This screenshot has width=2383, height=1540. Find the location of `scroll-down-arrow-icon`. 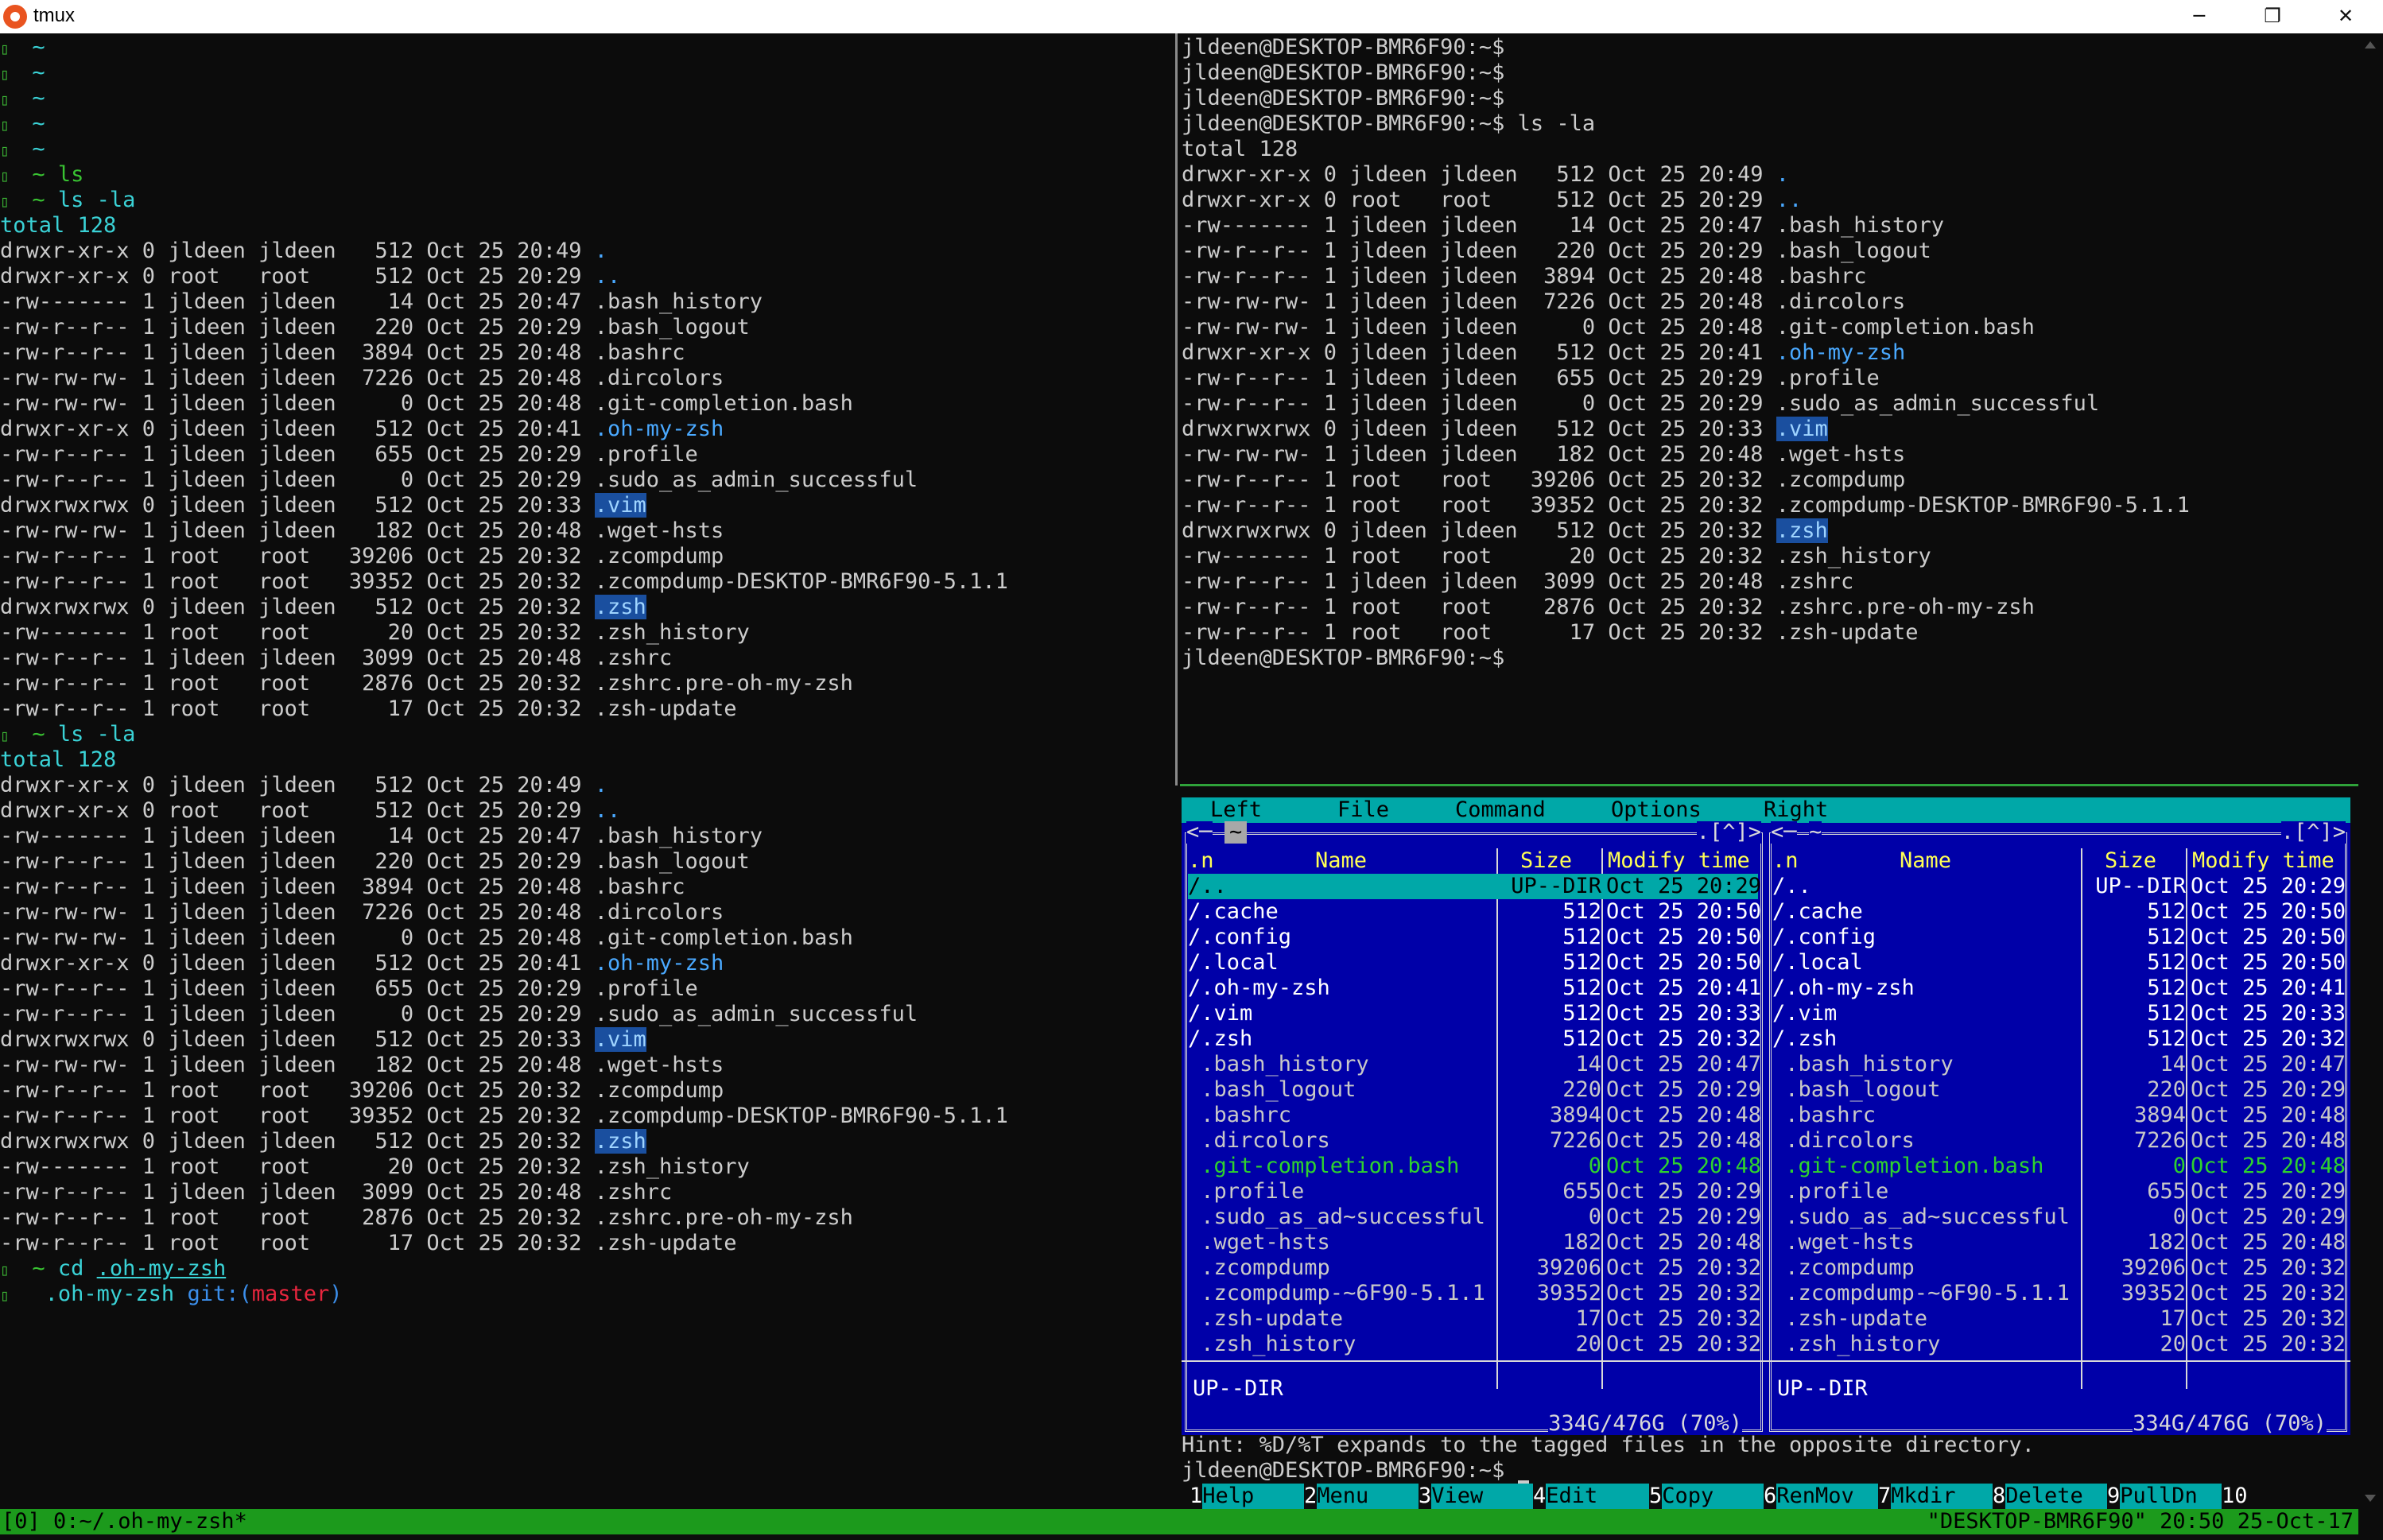

scroll-down-arrow-icon is located at coordinates (2370, 1498).